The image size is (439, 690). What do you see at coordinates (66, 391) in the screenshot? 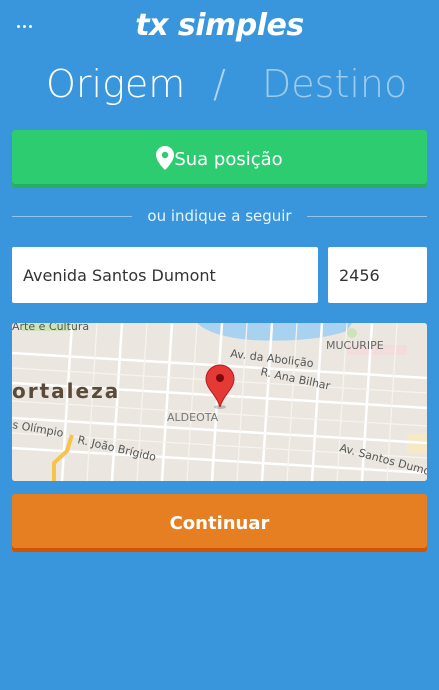
I see `map-label-fortaleza: ortaleza` at bounding box center [66, 391].